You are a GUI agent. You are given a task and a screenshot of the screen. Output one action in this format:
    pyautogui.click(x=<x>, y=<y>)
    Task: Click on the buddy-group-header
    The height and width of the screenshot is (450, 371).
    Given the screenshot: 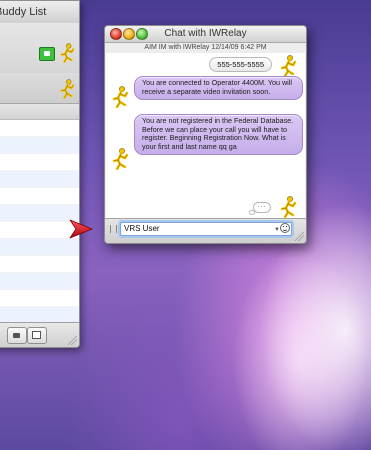 What is the action you would take?
    pyautogui.click(x=39, y=112)
    